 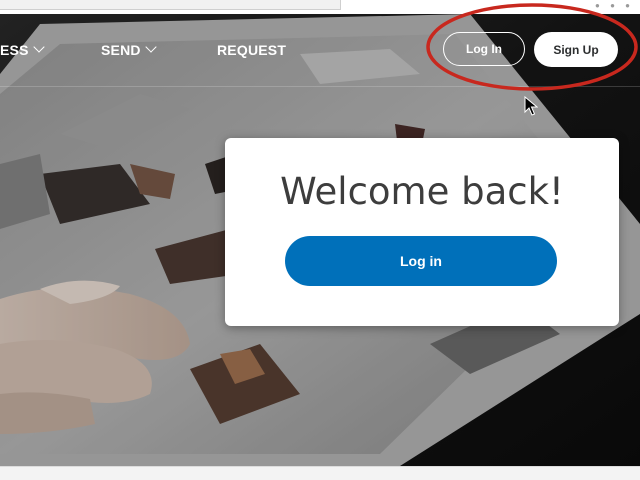 I want to click on cursor-icon, so click(x=531, y=106).